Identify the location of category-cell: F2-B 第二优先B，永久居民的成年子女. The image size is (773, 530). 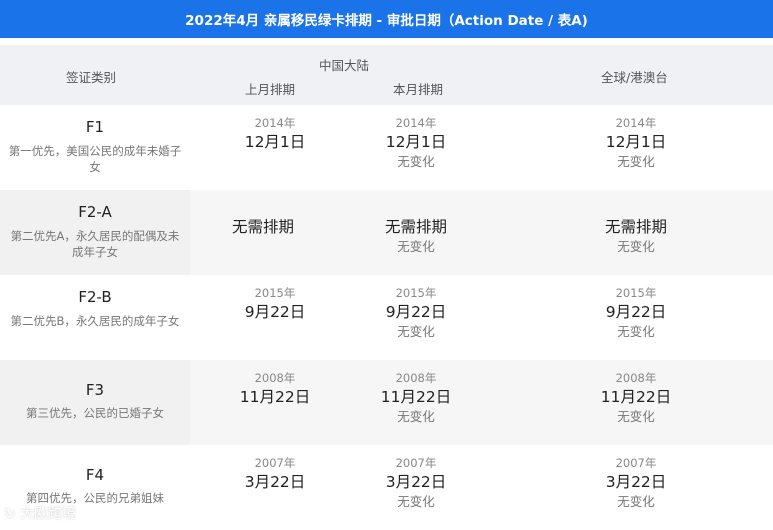
(95, 317).